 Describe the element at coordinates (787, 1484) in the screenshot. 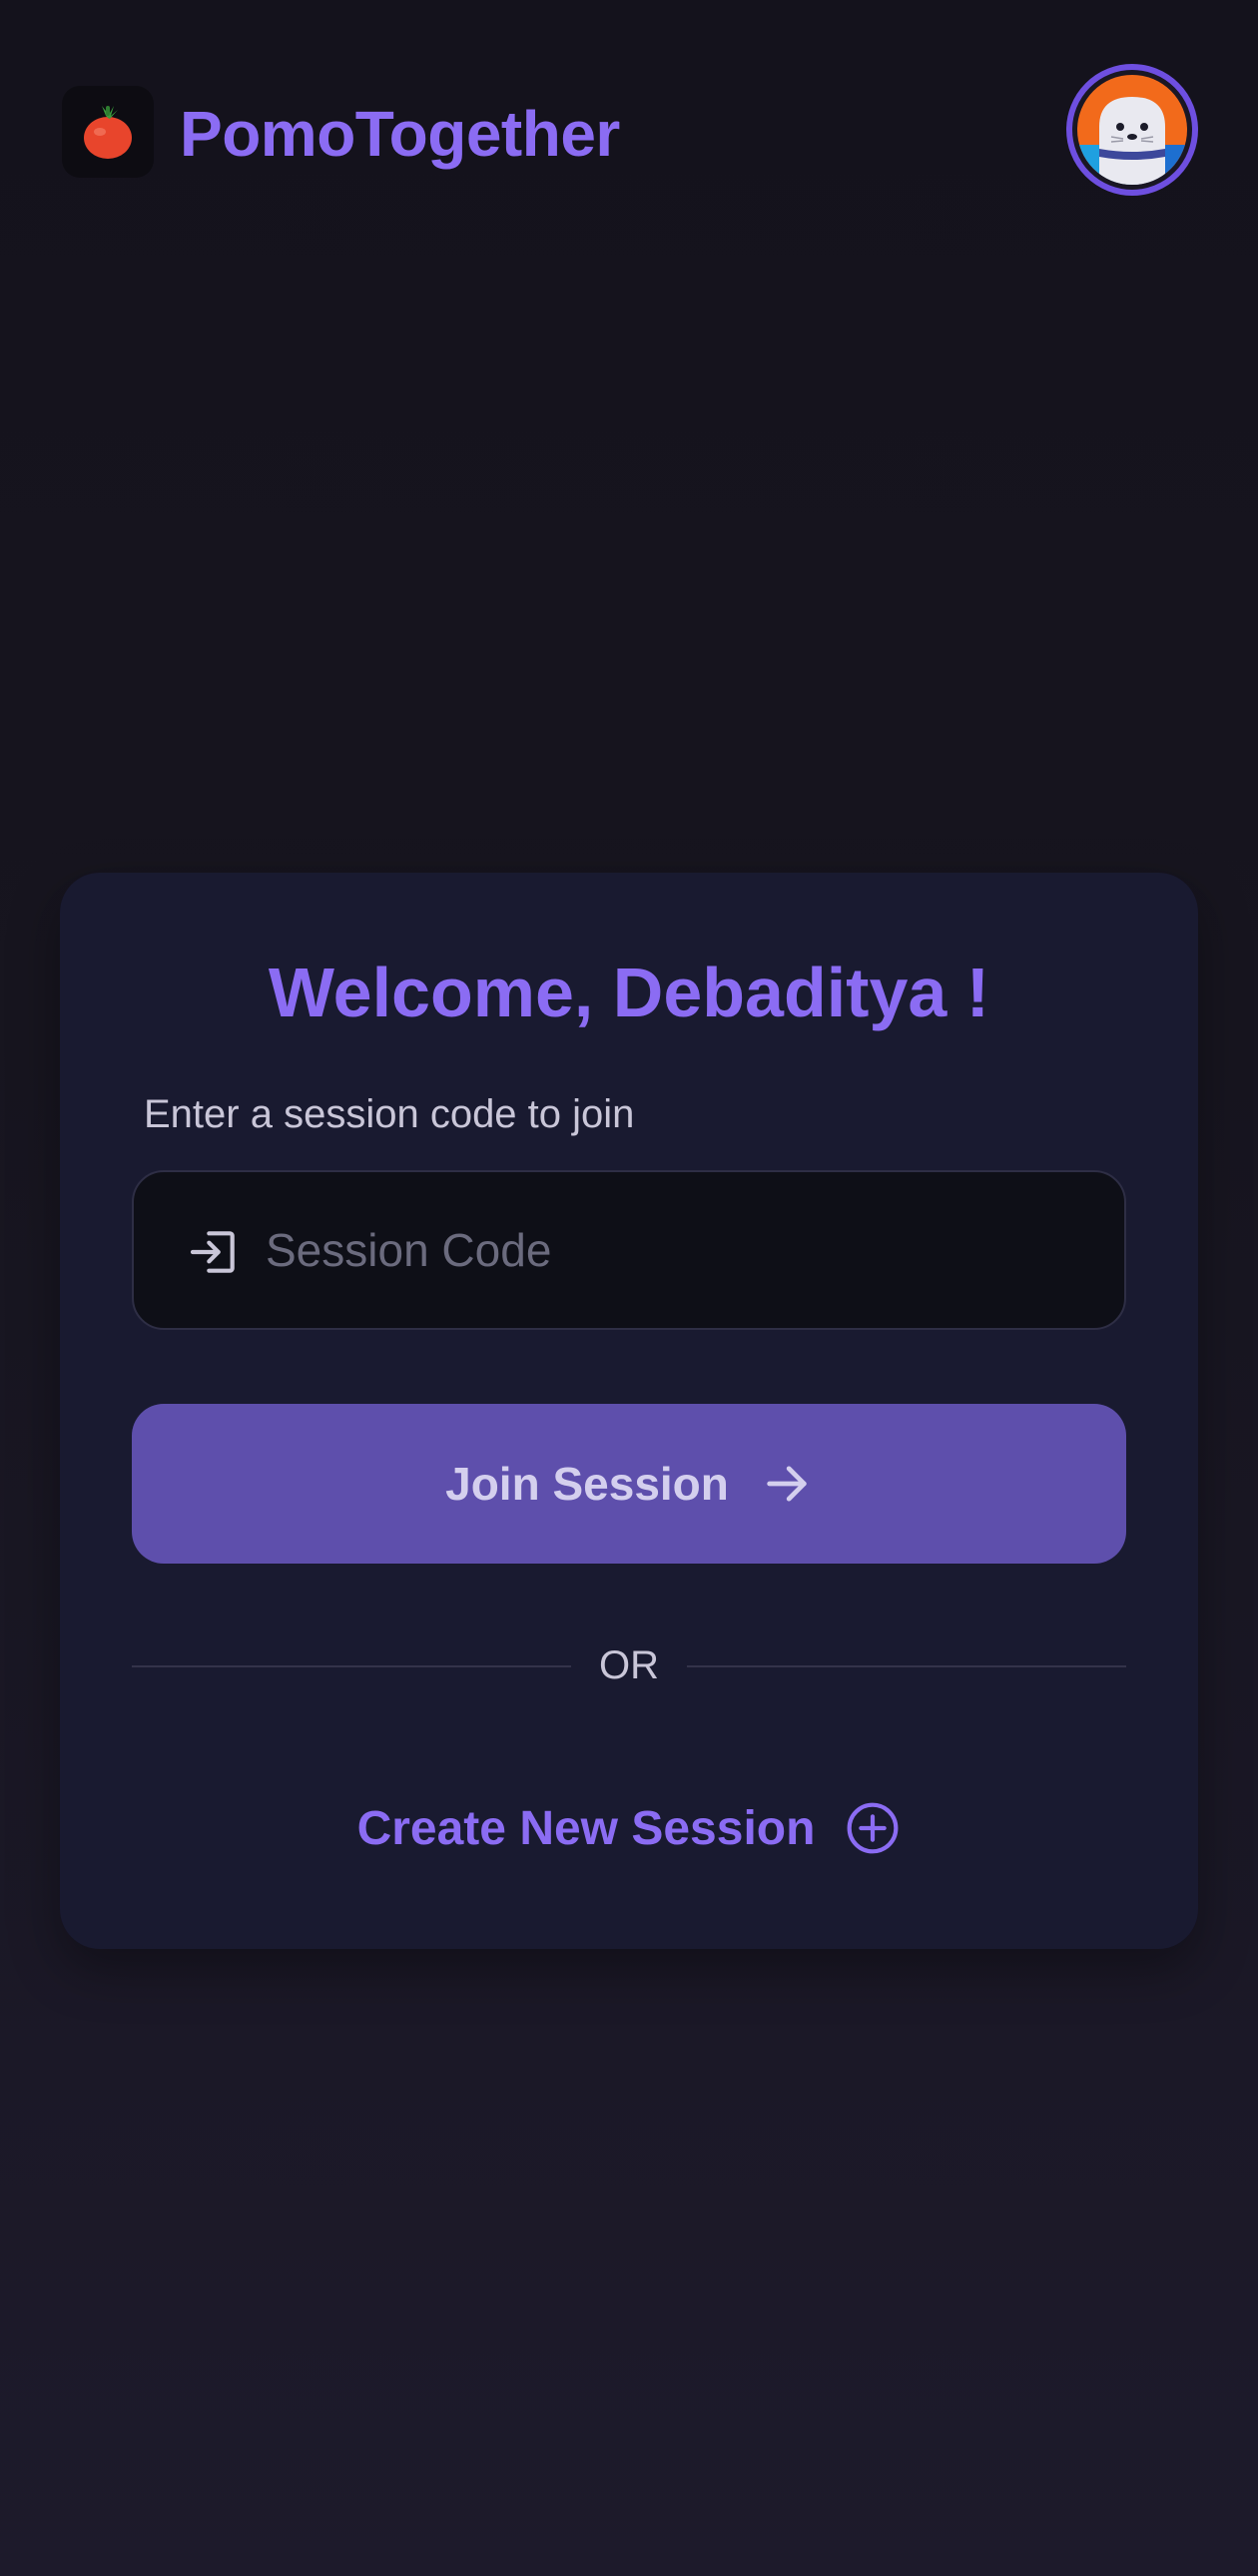

I see `arrow-right-icon` at that location.